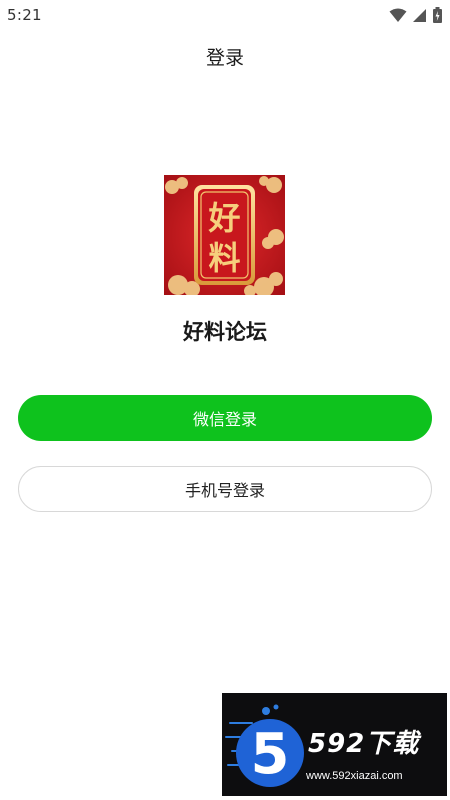  What do you see at coordinates (270, 754) in the screenshot?
I see `watermark-logo-digit: 5` at bounding box center [270, 754].